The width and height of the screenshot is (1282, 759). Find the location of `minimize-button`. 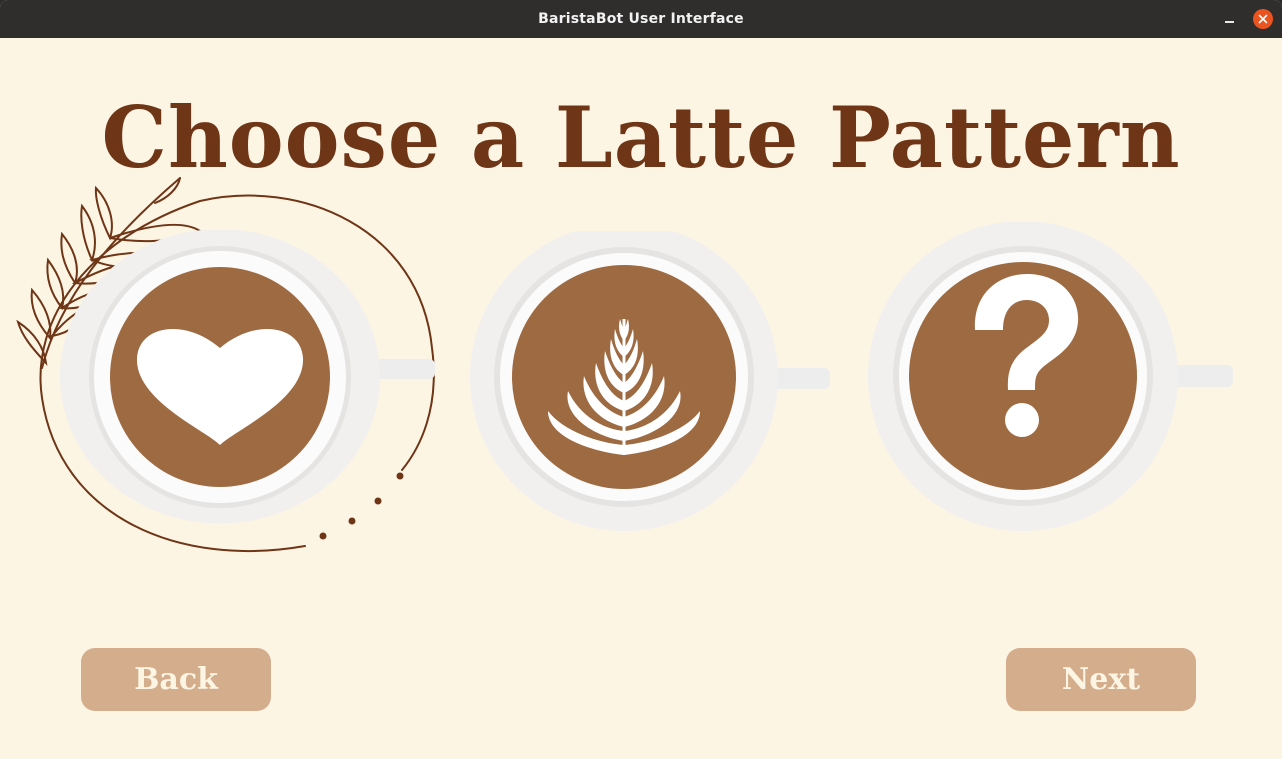

minimize-button is located at coordinates (1229, 19).